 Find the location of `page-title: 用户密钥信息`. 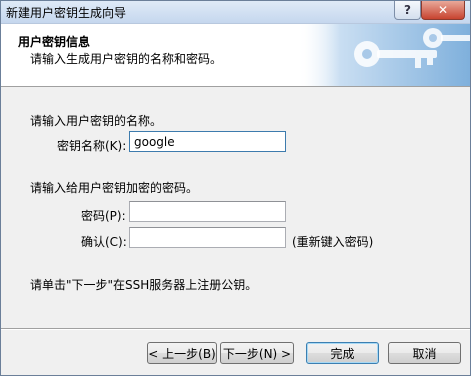

page-title: 用户密钥信息 is located at coordinates (54, 42).